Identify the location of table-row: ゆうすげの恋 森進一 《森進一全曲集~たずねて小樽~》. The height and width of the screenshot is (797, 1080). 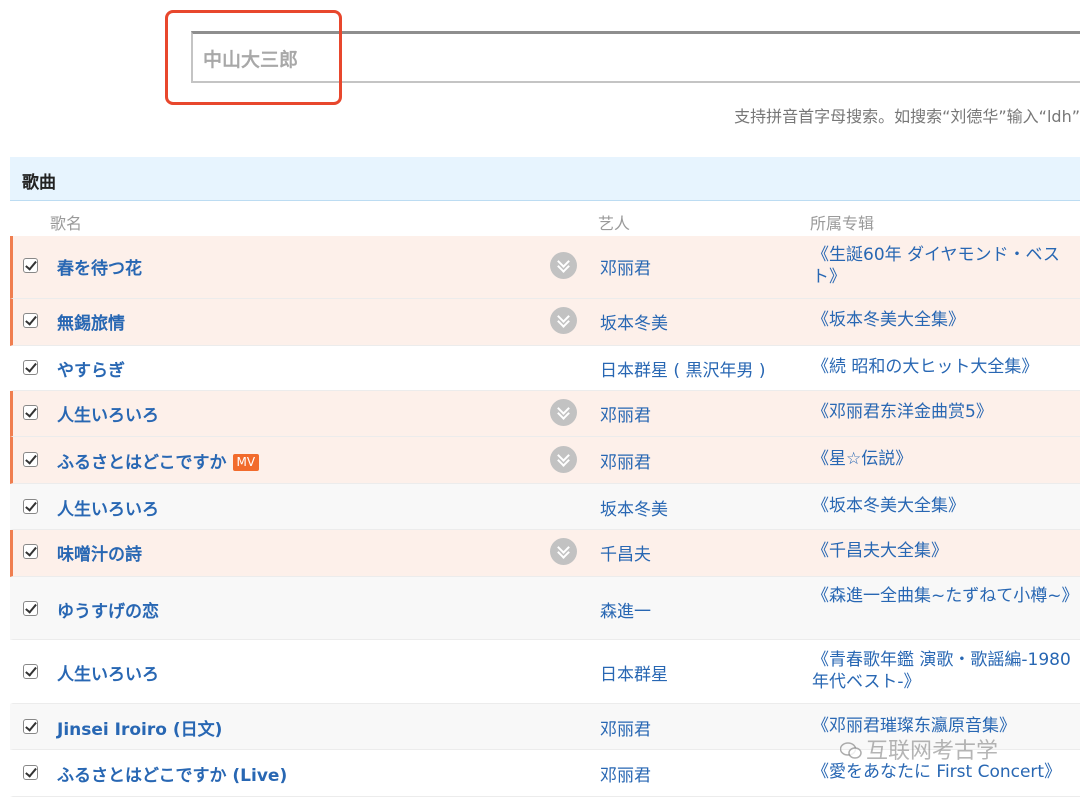
(545, 608).